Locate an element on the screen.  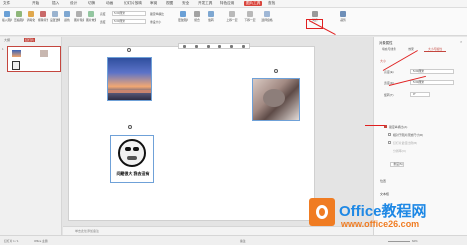
bring-forward-icon is located at coordinates (232, 14).